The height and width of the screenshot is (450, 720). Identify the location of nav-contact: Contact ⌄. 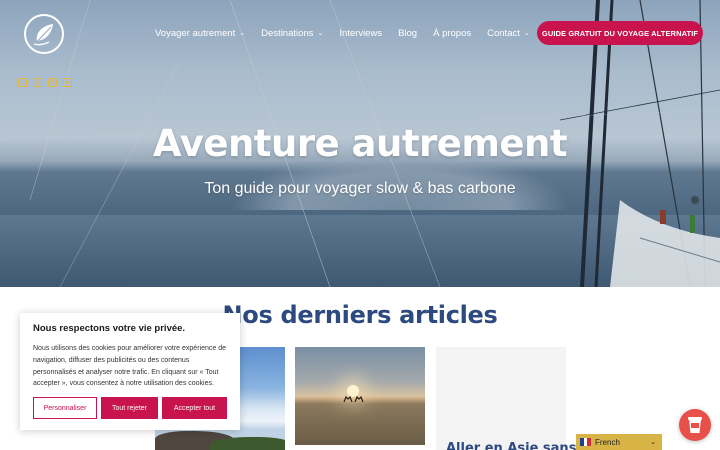
(508, 33).